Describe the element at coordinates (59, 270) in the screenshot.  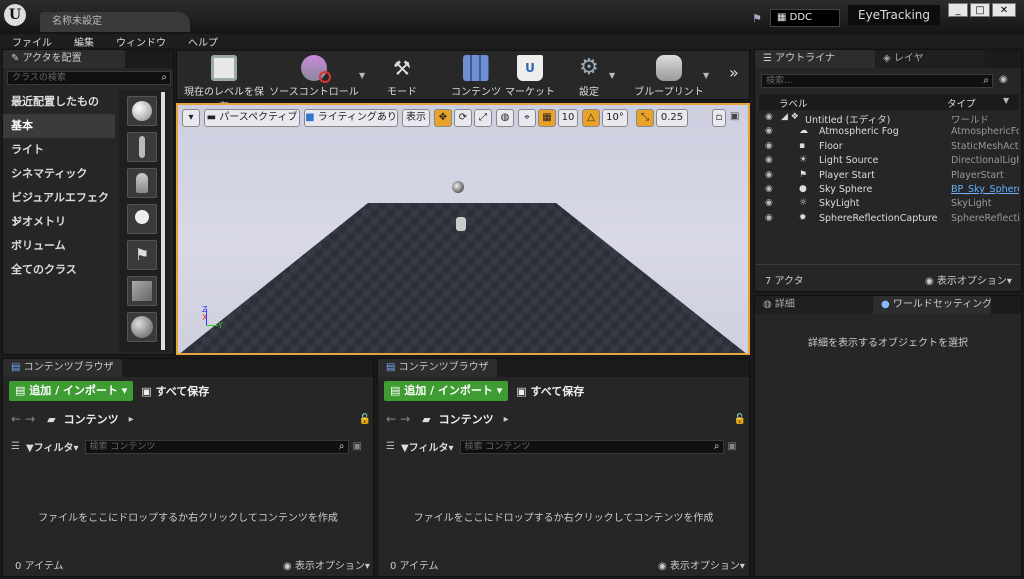
I see `category-all-classes: 全てのクラス` at that location.